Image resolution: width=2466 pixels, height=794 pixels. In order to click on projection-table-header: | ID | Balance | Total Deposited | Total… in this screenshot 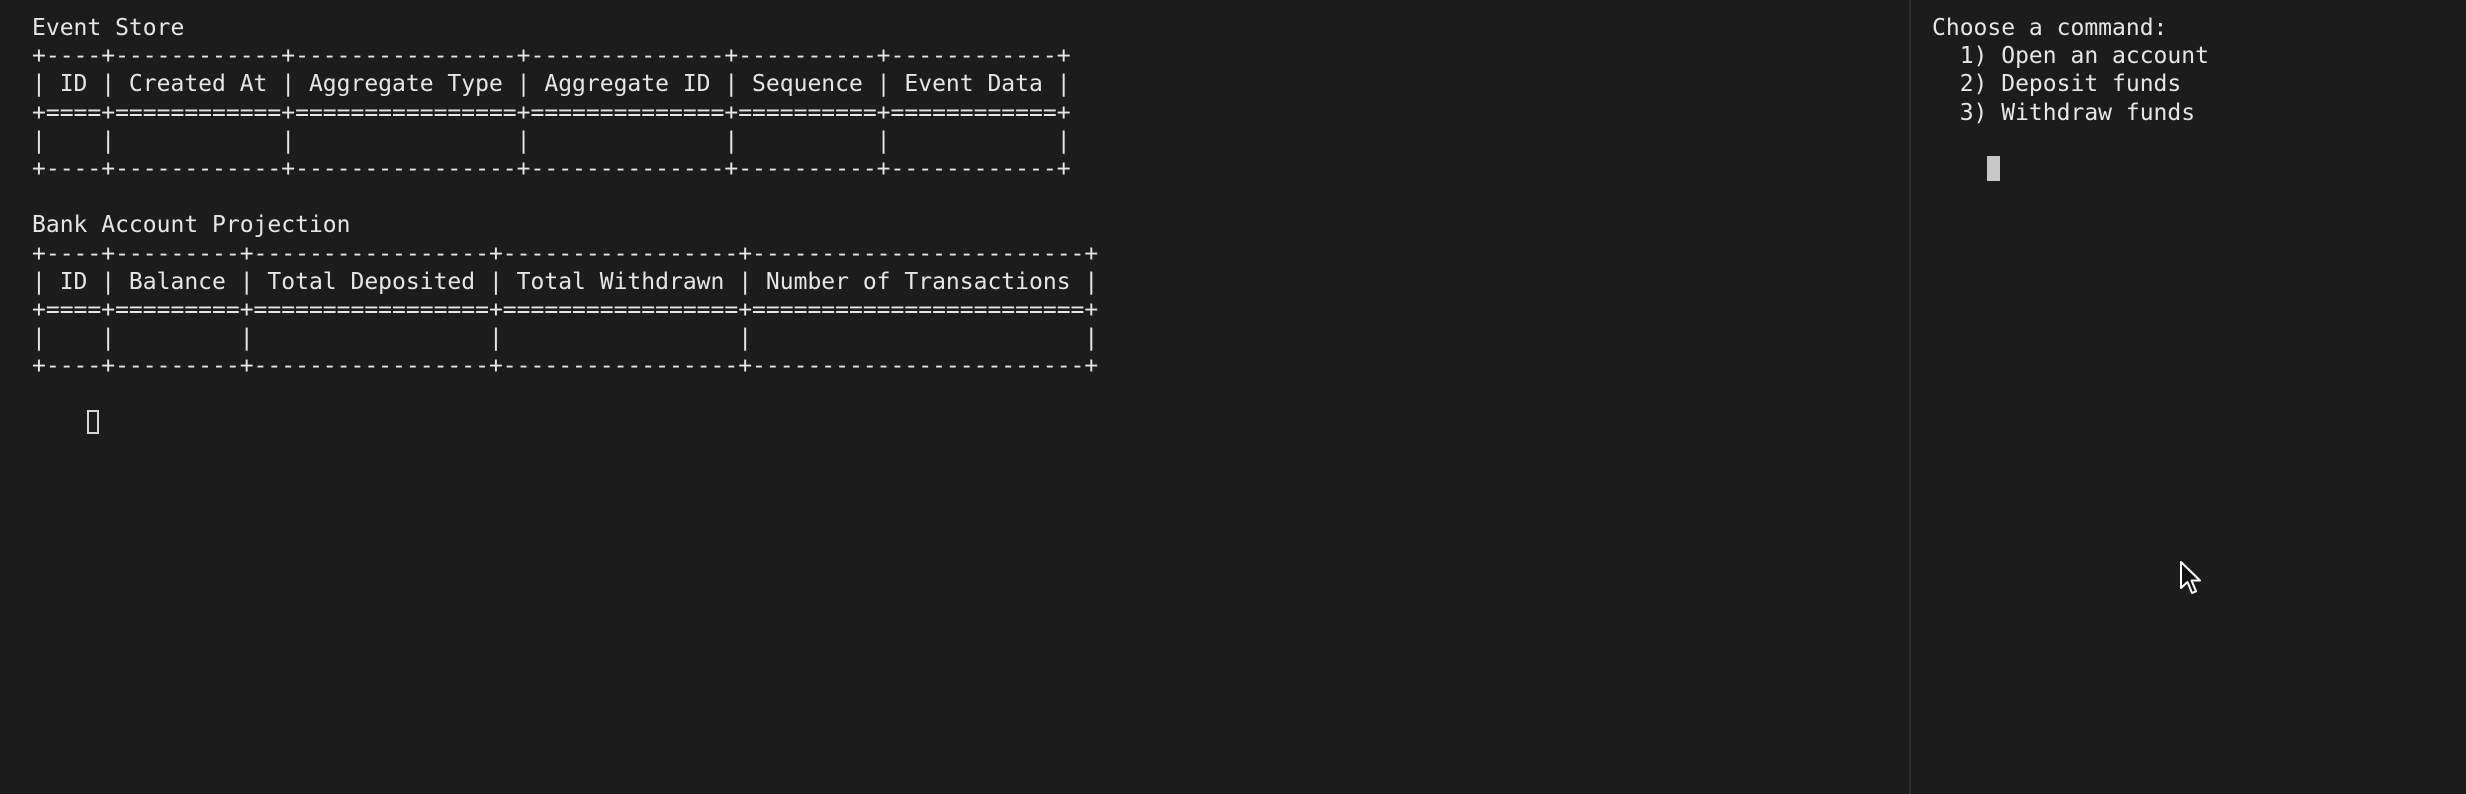, I will do `click(565, 281)`.